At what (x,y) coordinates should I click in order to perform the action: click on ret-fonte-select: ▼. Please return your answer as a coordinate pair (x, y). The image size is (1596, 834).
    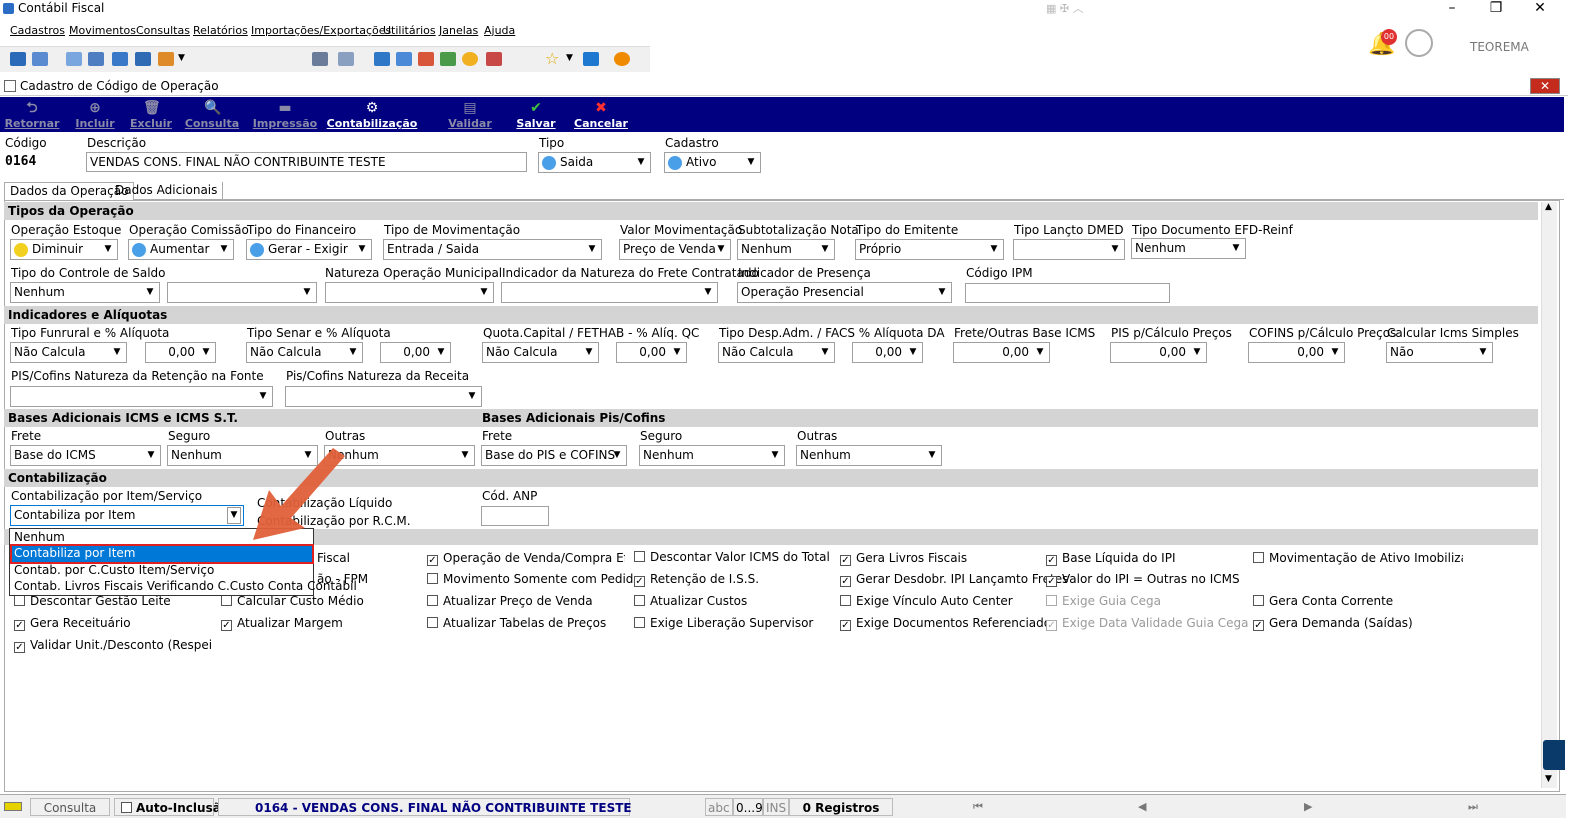
    Looking at the image, I should click on (141, 396).